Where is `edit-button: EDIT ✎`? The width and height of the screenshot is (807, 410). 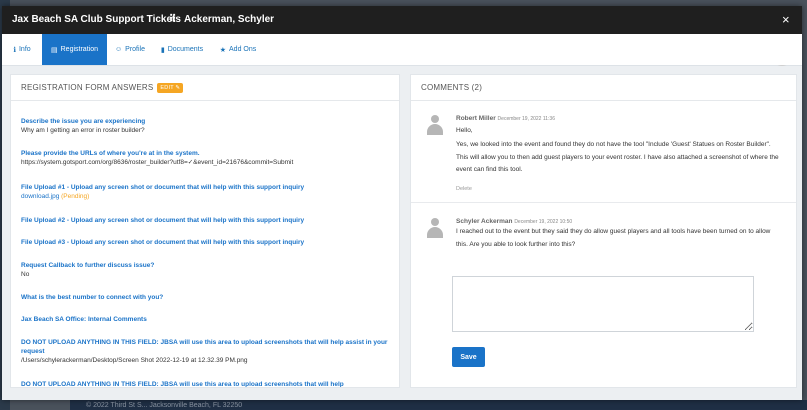
edit-button: EDIT ✎ is located at coordinates (170, 87).